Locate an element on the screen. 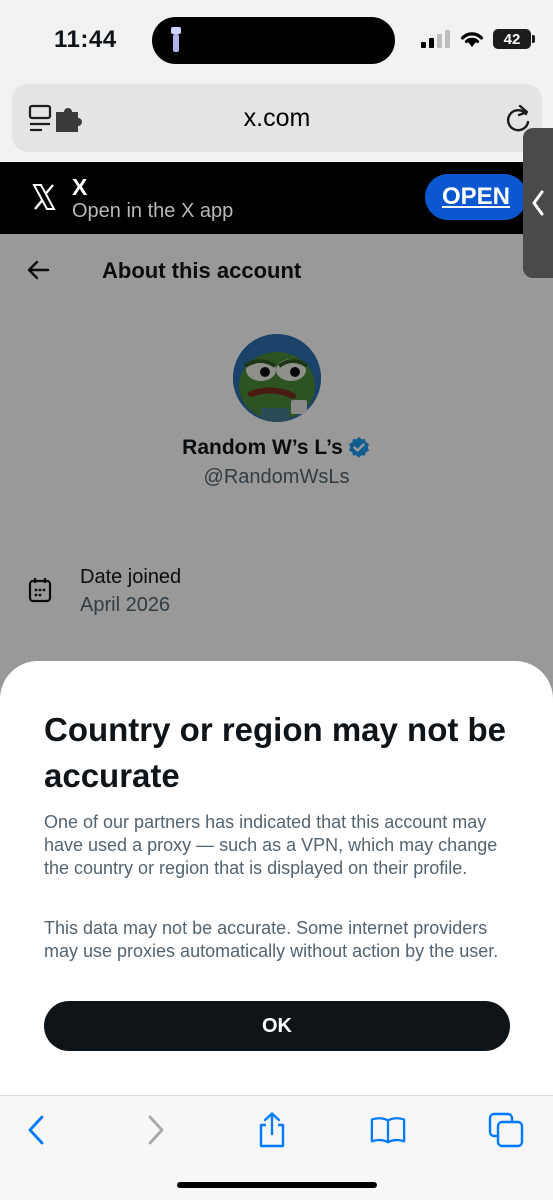 The height and width of the screenshot is (1200, 553). side-panel-handle is located at coordinates (538, 203).